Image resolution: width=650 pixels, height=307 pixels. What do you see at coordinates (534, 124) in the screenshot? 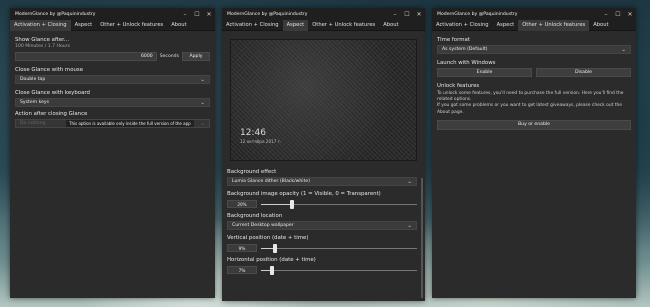
I see `buy-enable-button: Buy or enable` at bounding box center [534, 124].